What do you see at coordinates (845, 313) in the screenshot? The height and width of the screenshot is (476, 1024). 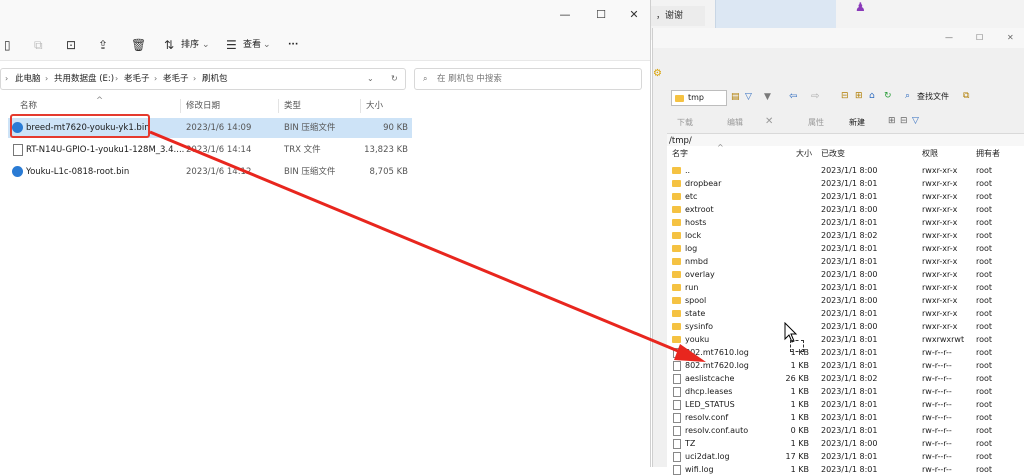 I see `remote-file-row: state 2023/1/1 8:01 rwxr-xr-x root` at bounding box center [845, 313].